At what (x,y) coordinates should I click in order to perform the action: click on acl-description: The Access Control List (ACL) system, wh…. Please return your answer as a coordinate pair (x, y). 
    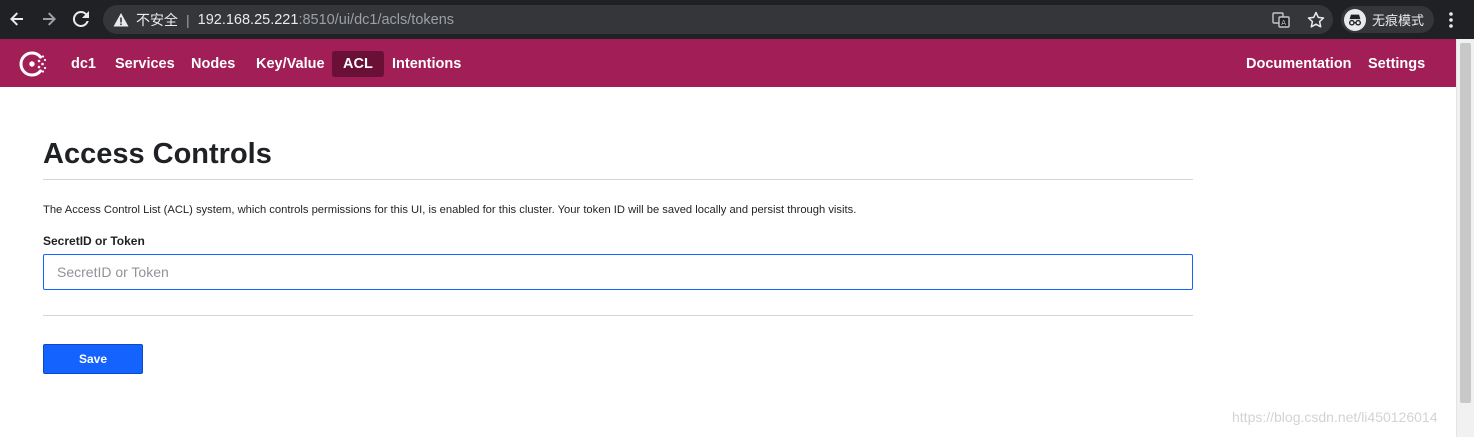
    Looking at the image, I should click on (450, 210).